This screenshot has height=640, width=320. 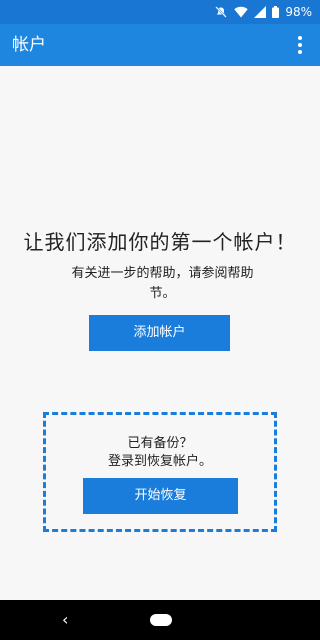 What do you see at coordinates (159, 461) in the screenshot?
I see `restore-login-text: 登录到恢复帐户。` at bounding box center [159, 461].